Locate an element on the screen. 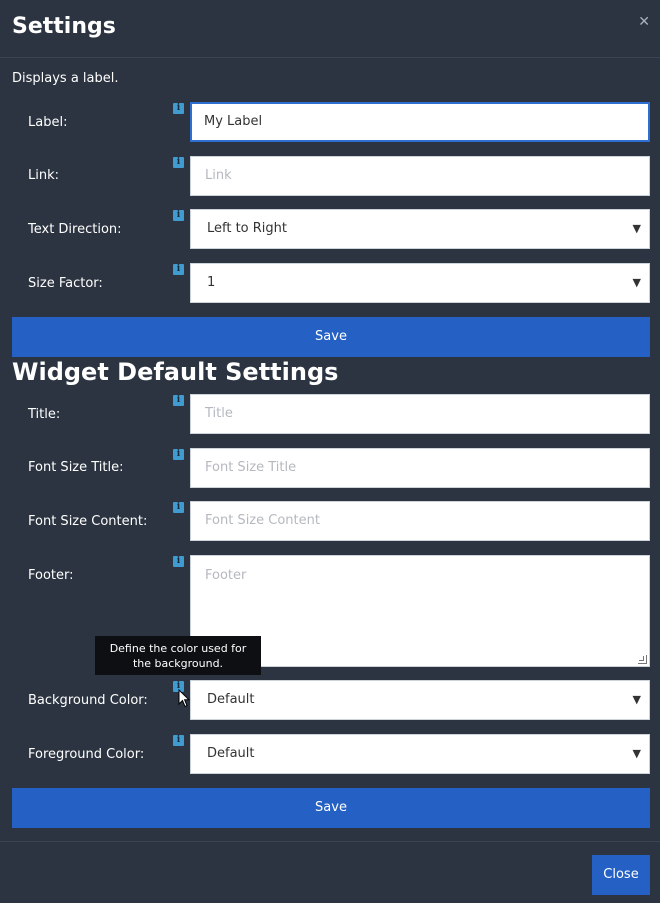  text-direction-select: Left to Right ▼ is located at coordinates (420, 229).